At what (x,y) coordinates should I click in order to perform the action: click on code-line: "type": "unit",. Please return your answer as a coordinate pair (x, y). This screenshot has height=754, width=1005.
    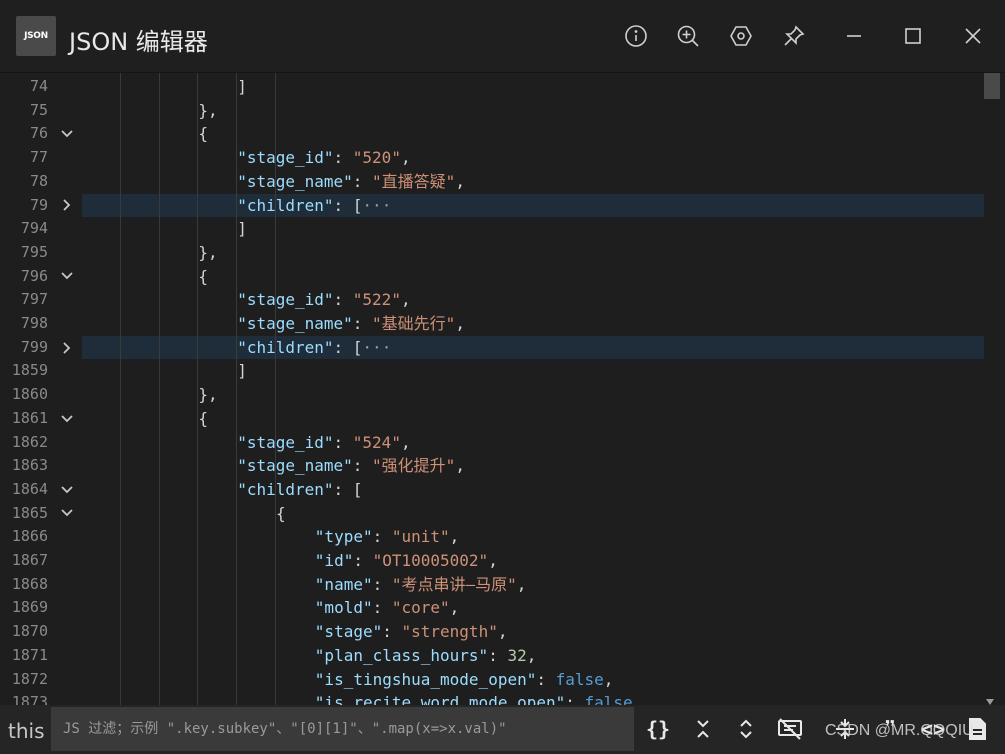
    Looking at the image, I should click on (387, 537).